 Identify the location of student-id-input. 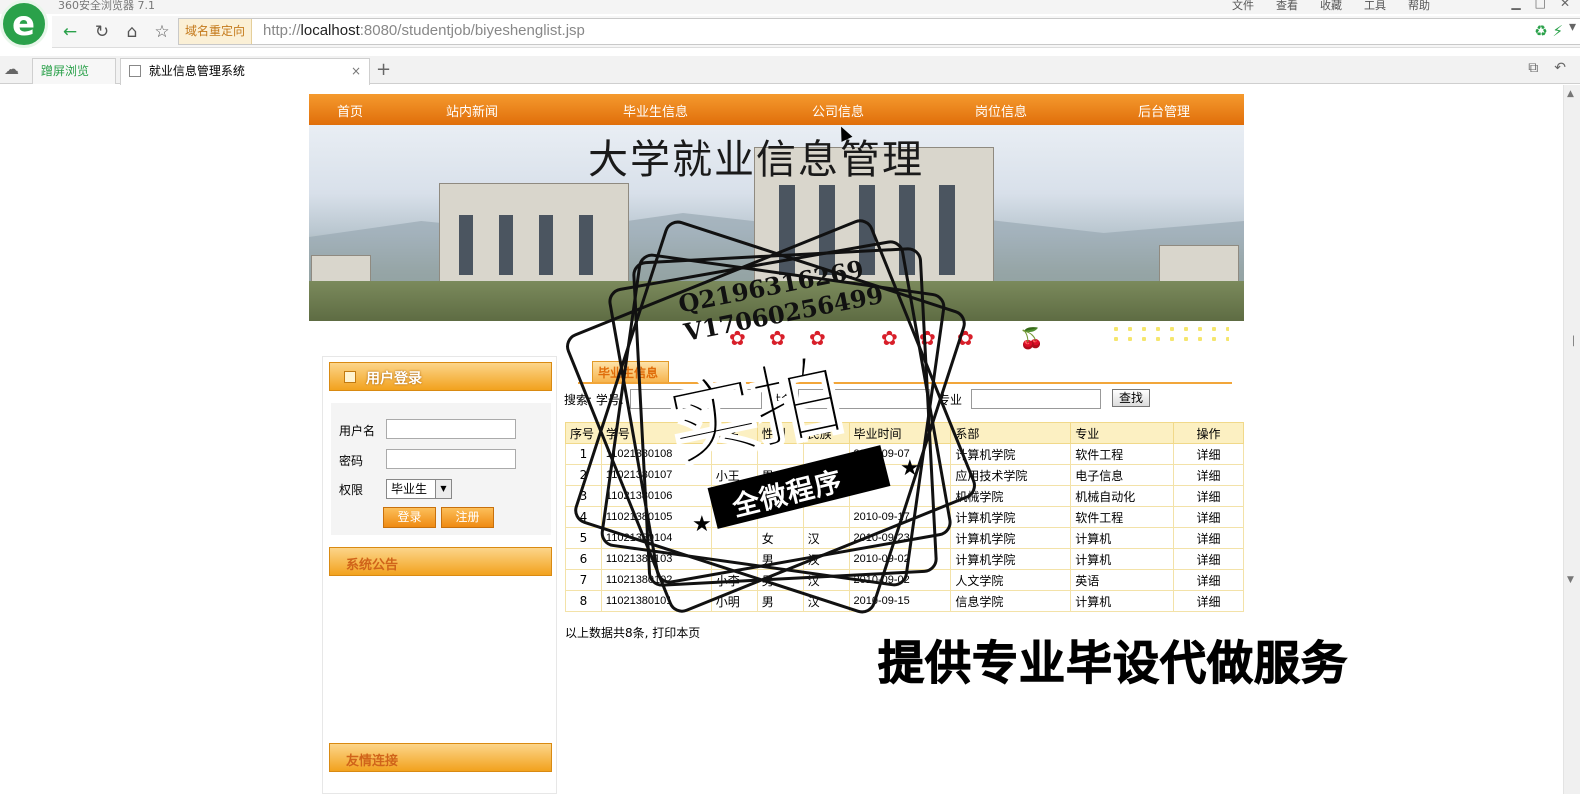
(696, 399).